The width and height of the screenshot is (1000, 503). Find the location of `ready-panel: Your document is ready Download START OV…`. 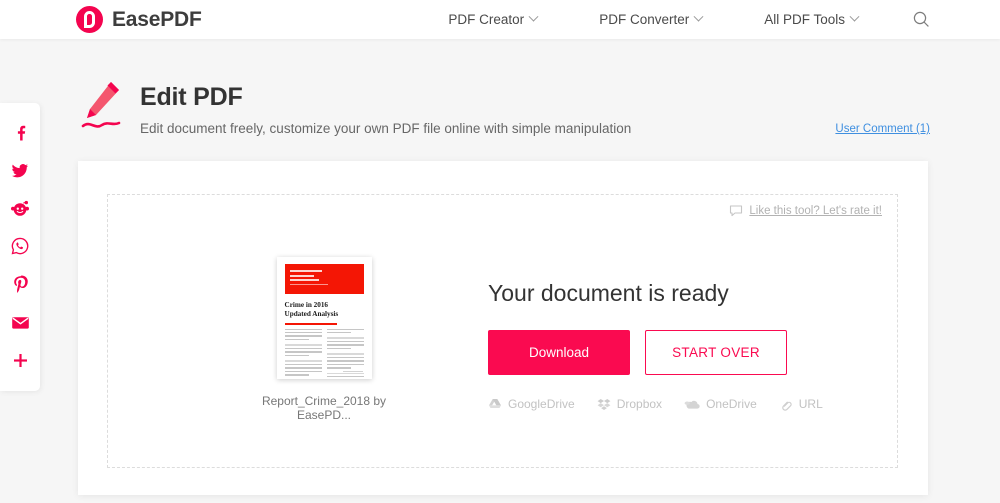

ready-panel: Your document is ready Download START OV… is located at coordinates (678, 345).